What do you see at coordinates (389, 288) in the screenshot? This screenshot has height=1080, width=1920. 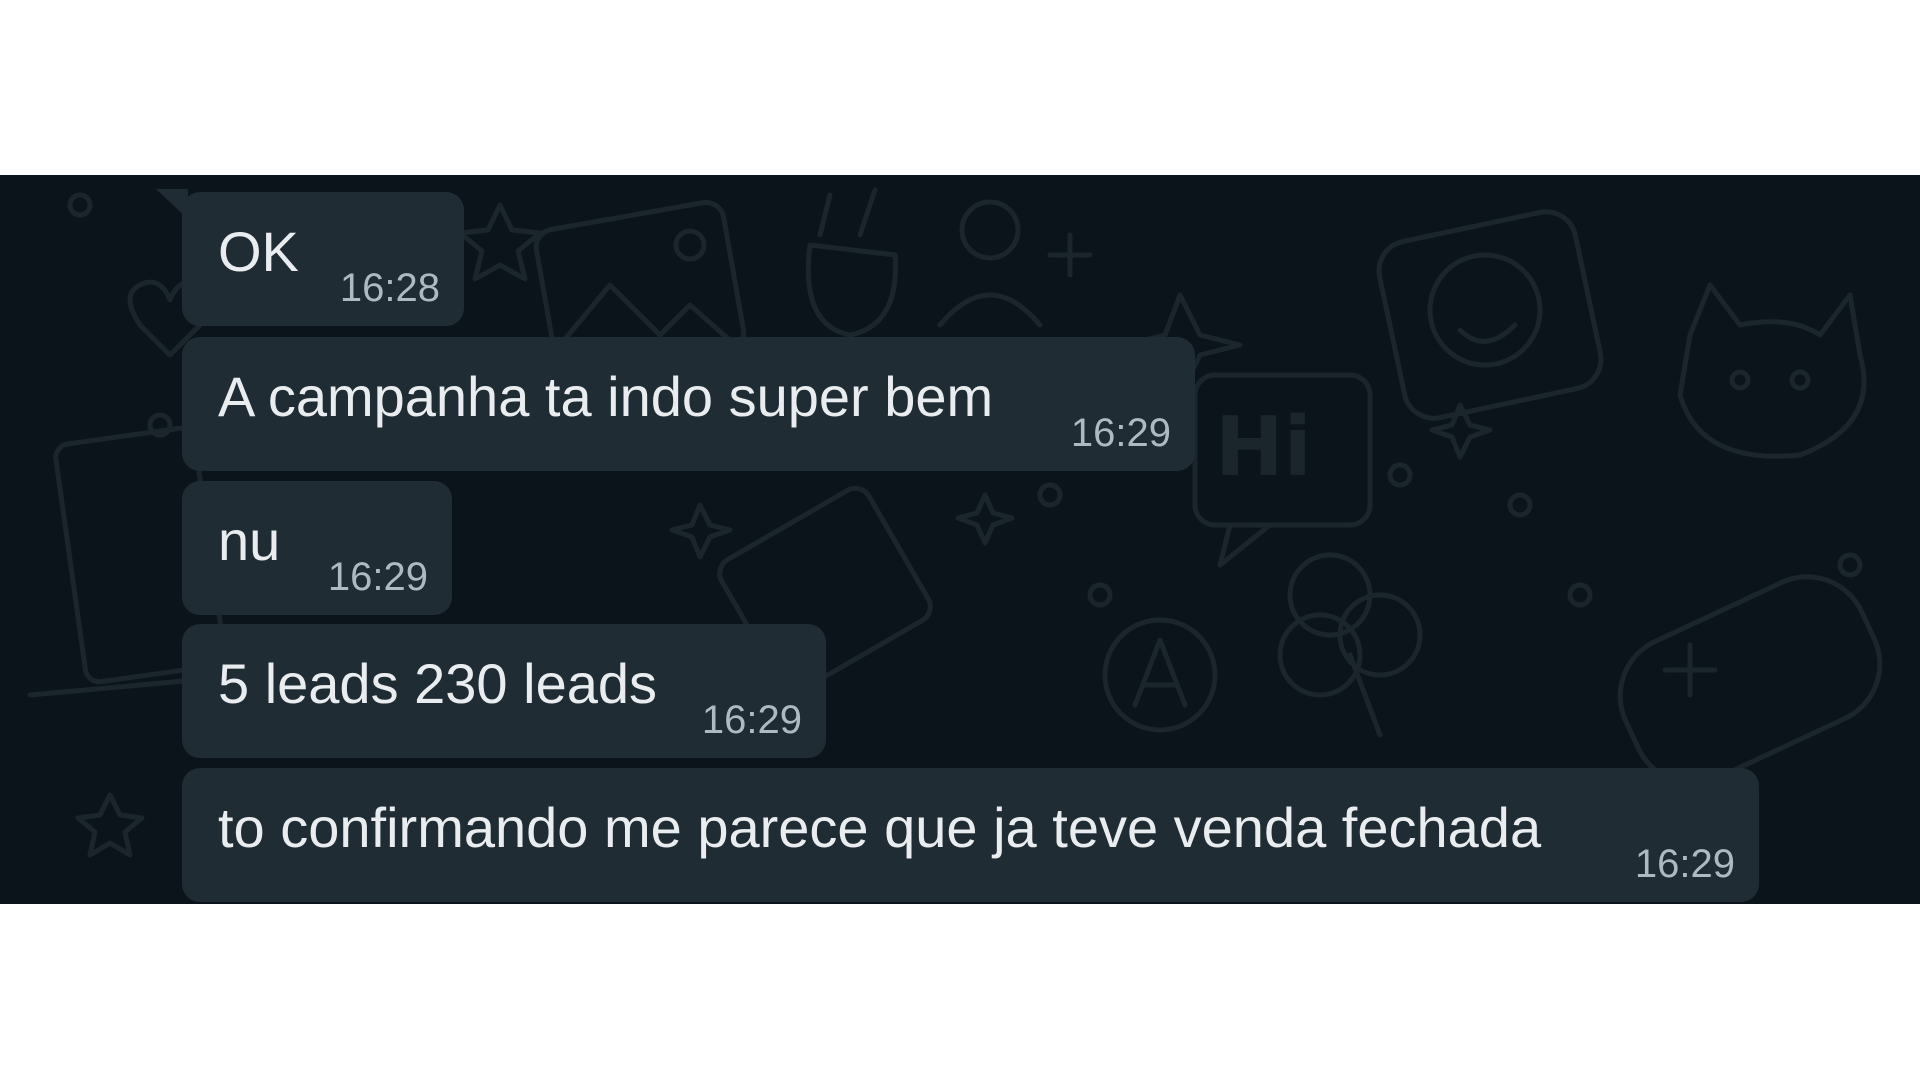 I see `message-timestamp: 16:28` at bounding box center [389, 288].